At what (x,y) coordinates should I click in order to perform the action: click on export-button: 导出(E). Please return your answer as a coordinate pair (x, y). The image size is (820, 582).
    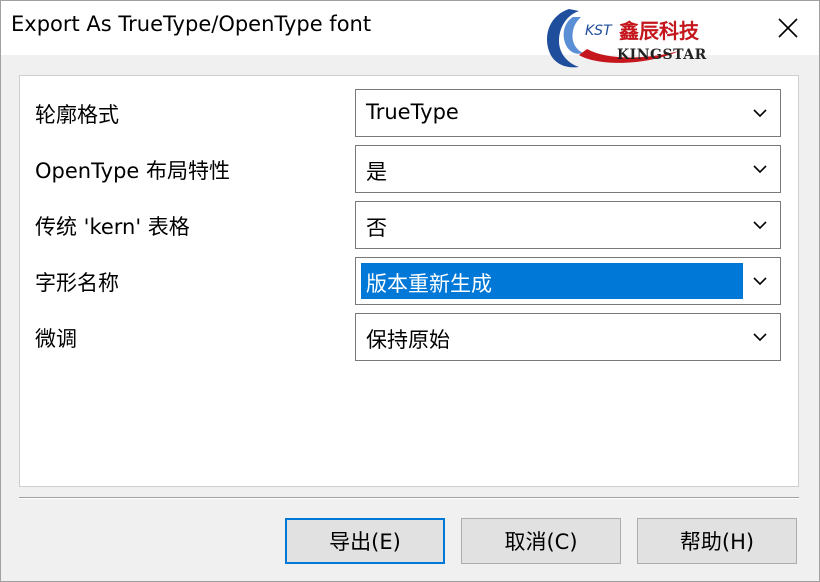
    Looking at the image, I should click on (365, 541).